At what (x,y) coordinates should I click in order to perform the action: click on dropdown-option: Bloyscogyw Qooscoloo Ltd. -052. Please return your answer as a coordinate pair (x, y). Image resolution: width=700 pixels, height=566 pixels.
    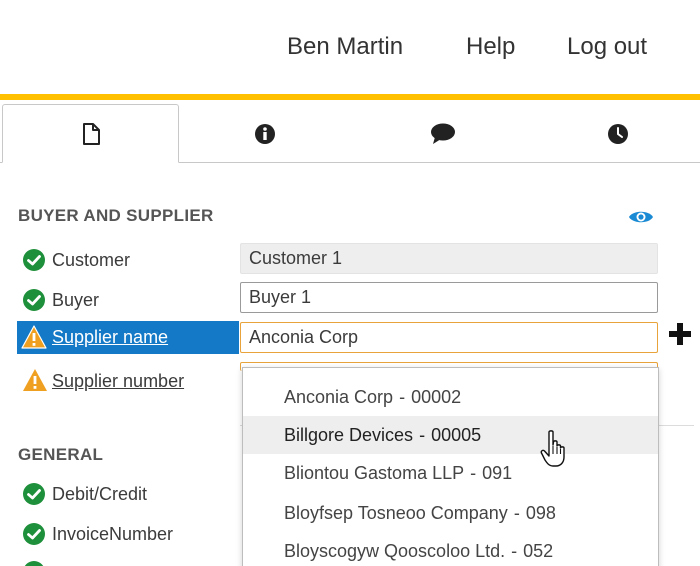
    Looking at the image, I should click on (450, 549).